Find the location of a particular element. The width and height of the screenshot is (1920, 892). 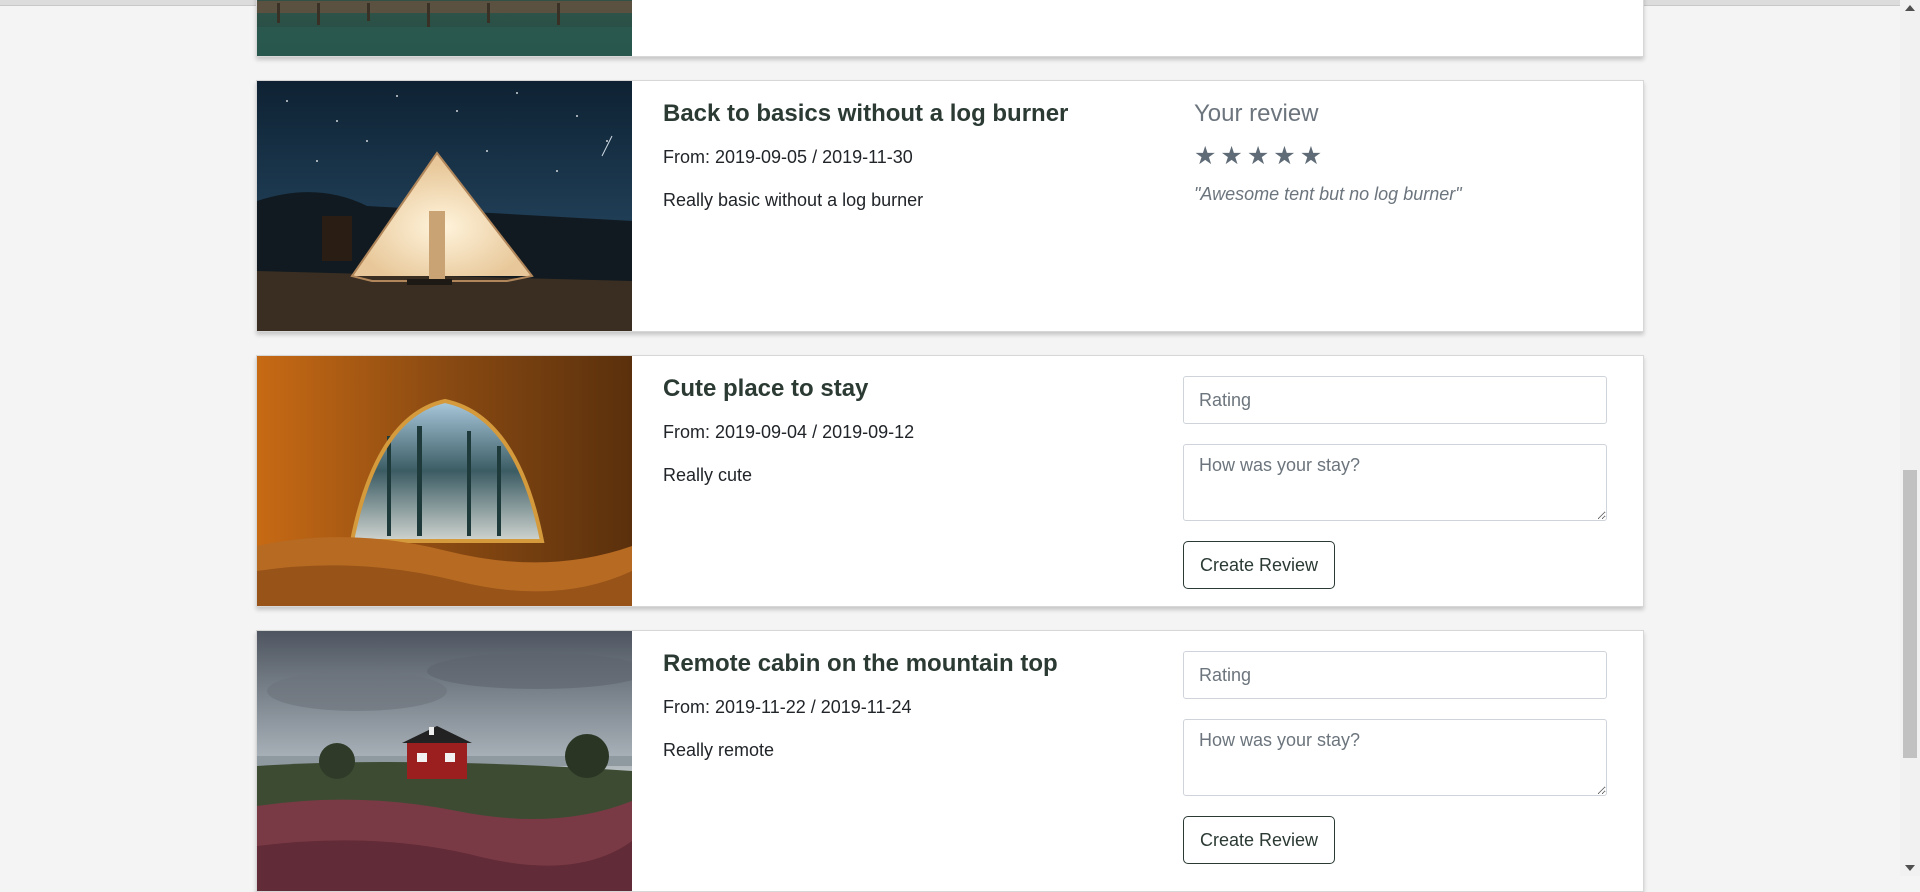

scroll-down-button is located at coordinates (1910, 868).